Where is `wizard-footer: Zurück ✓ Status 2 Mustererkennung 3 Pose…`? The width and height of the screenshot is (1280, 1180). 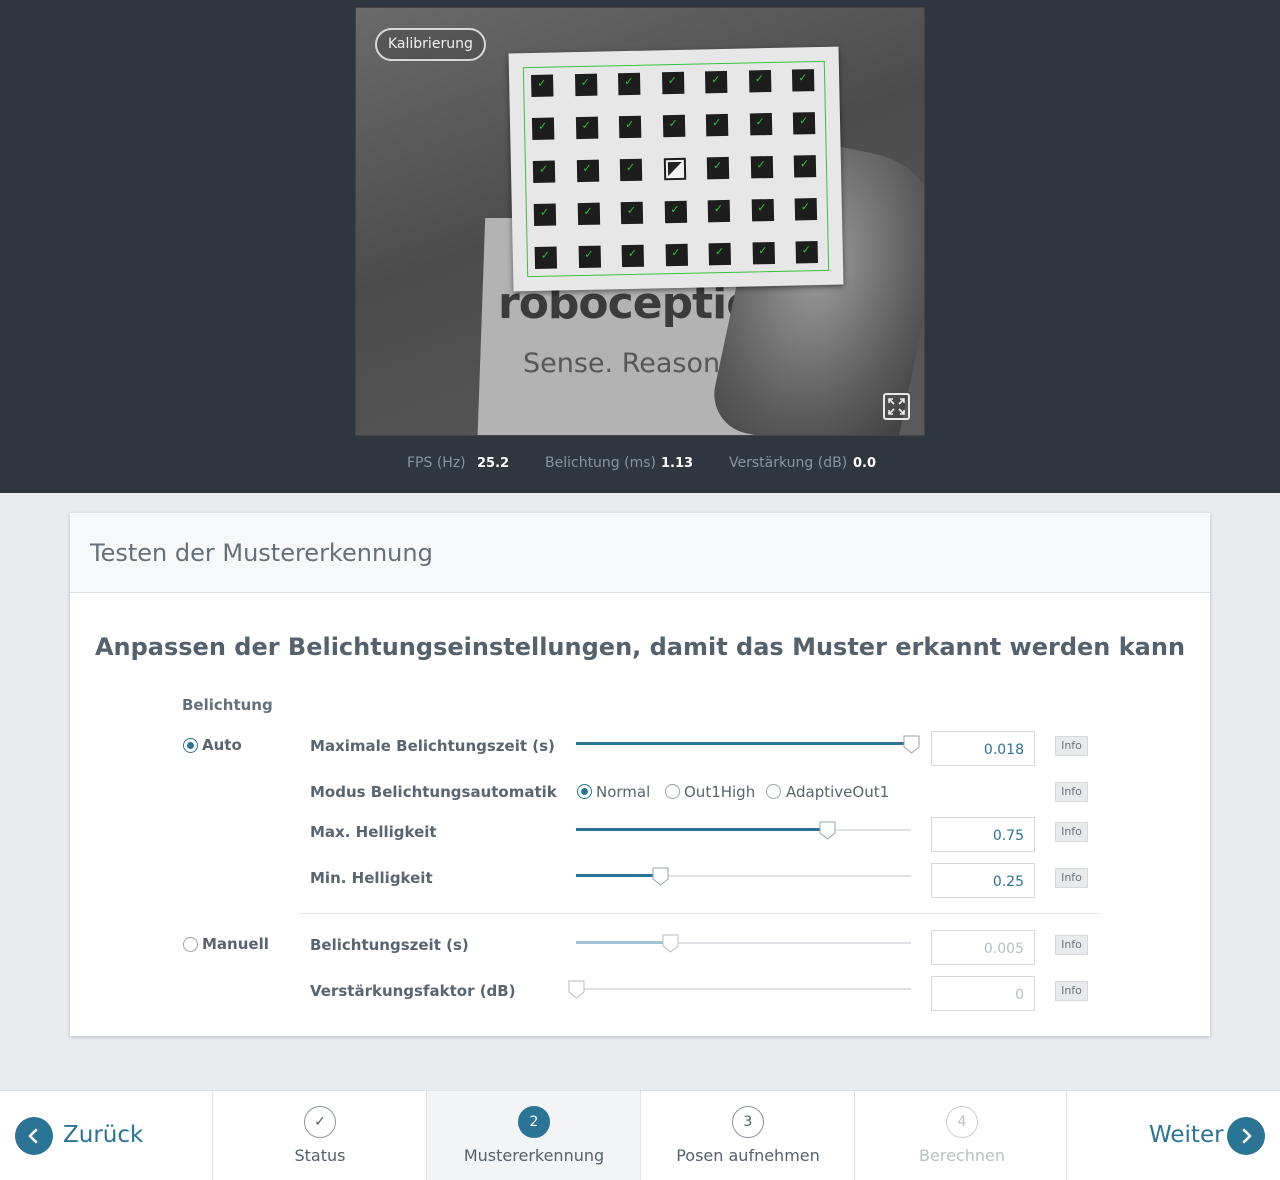
wizard-footer: Zurück ✓ Status 2 Mustererkennung 3 Pose… is located at coordinates (640, 1135).